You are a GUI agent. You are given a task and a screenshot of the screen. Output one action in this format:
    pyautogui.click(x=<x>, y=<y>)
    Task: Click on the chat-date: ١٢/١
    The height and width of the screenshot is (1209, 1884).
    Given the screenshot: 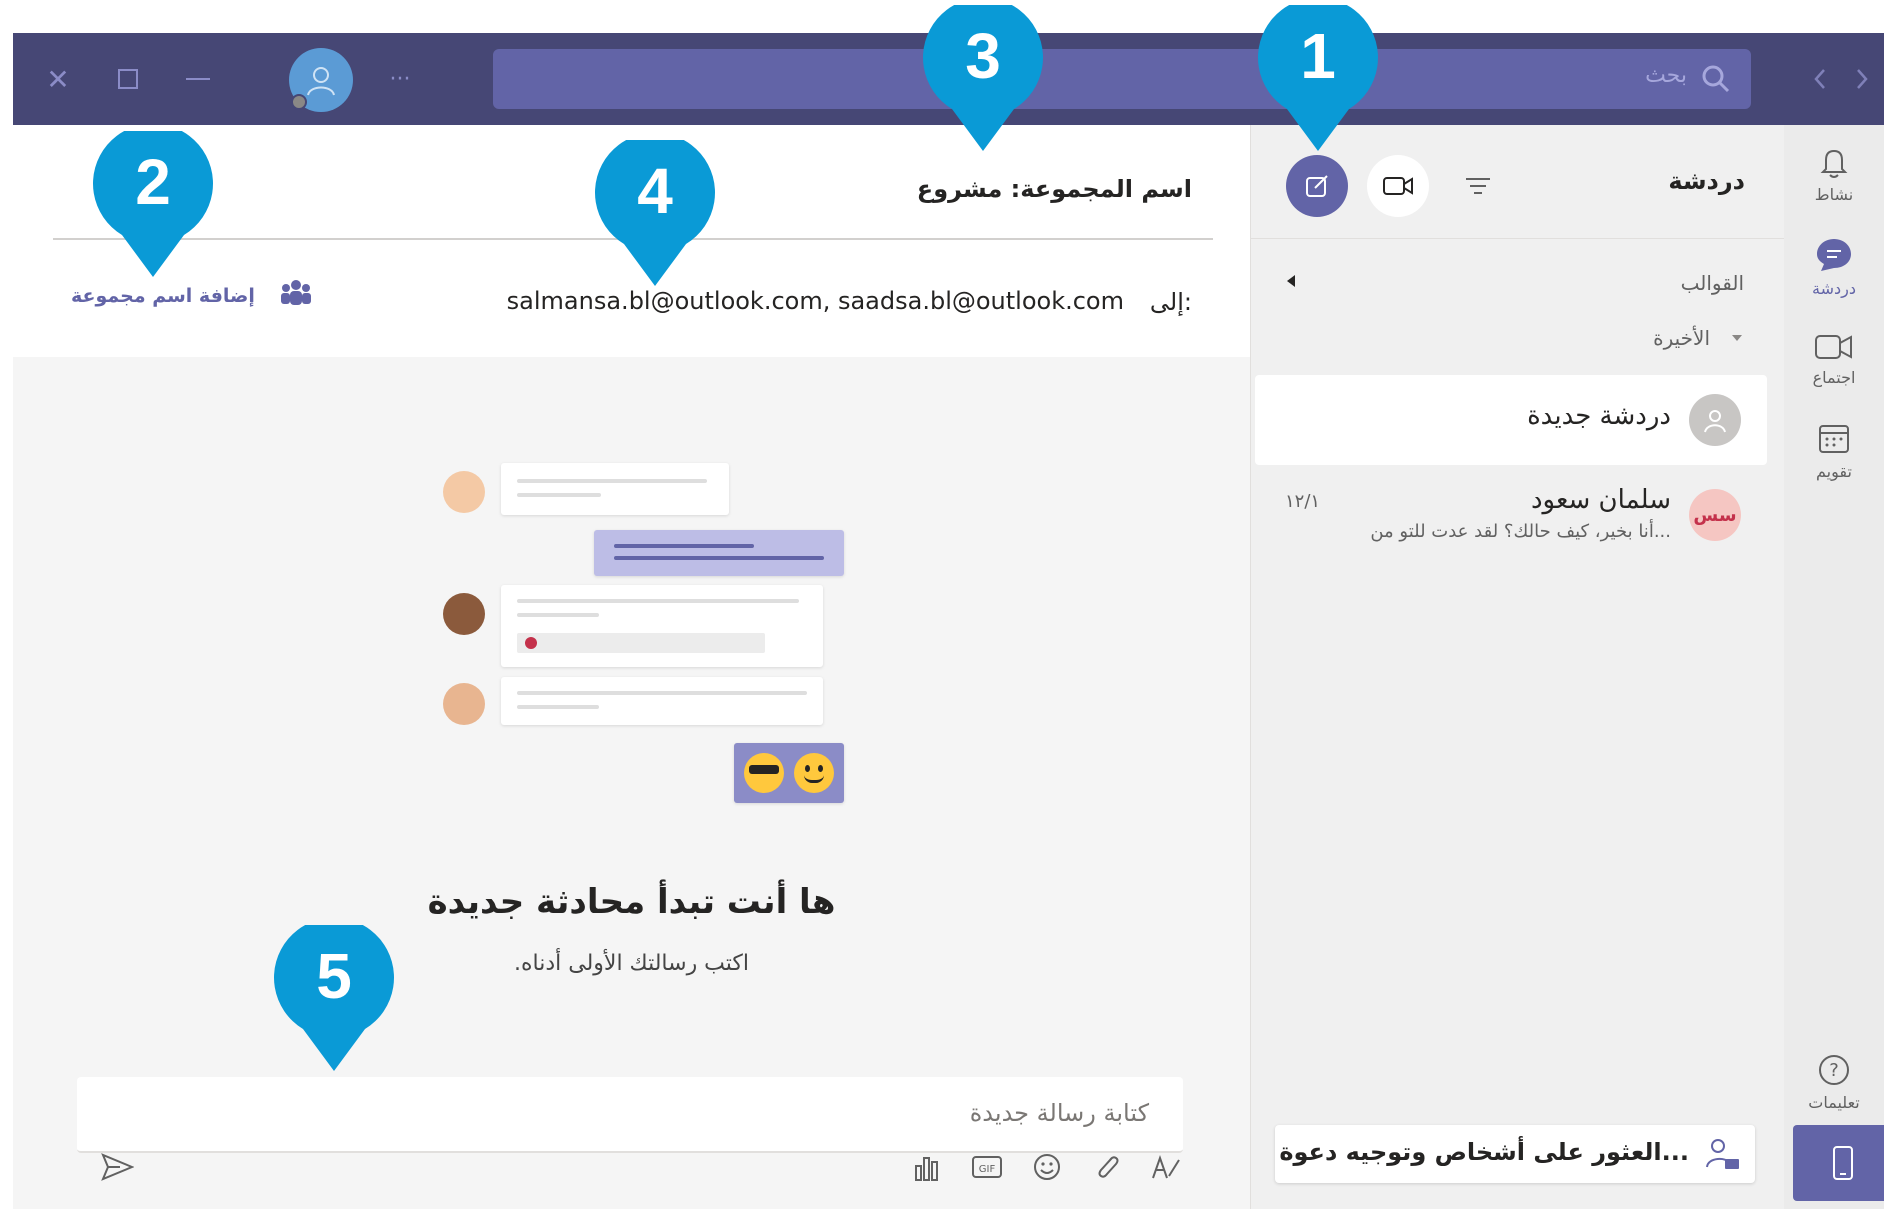 What is the action you would take?
    pyautogui.click(x=1303, y=501)
    